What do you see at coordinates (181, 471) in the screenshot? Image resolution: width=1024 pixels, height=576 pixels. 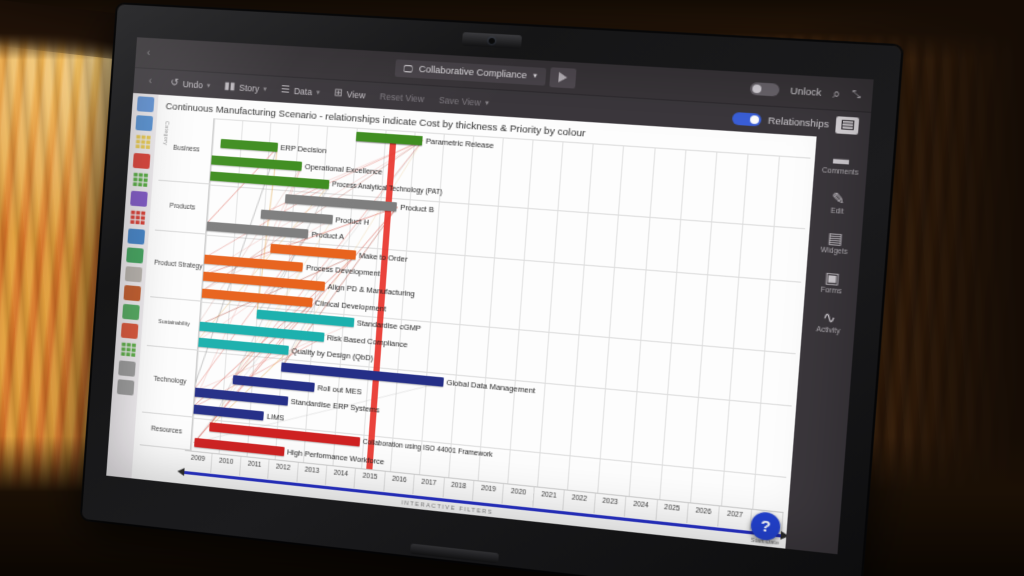 I see `slider-handle-left` at bounding box center [181, 471].